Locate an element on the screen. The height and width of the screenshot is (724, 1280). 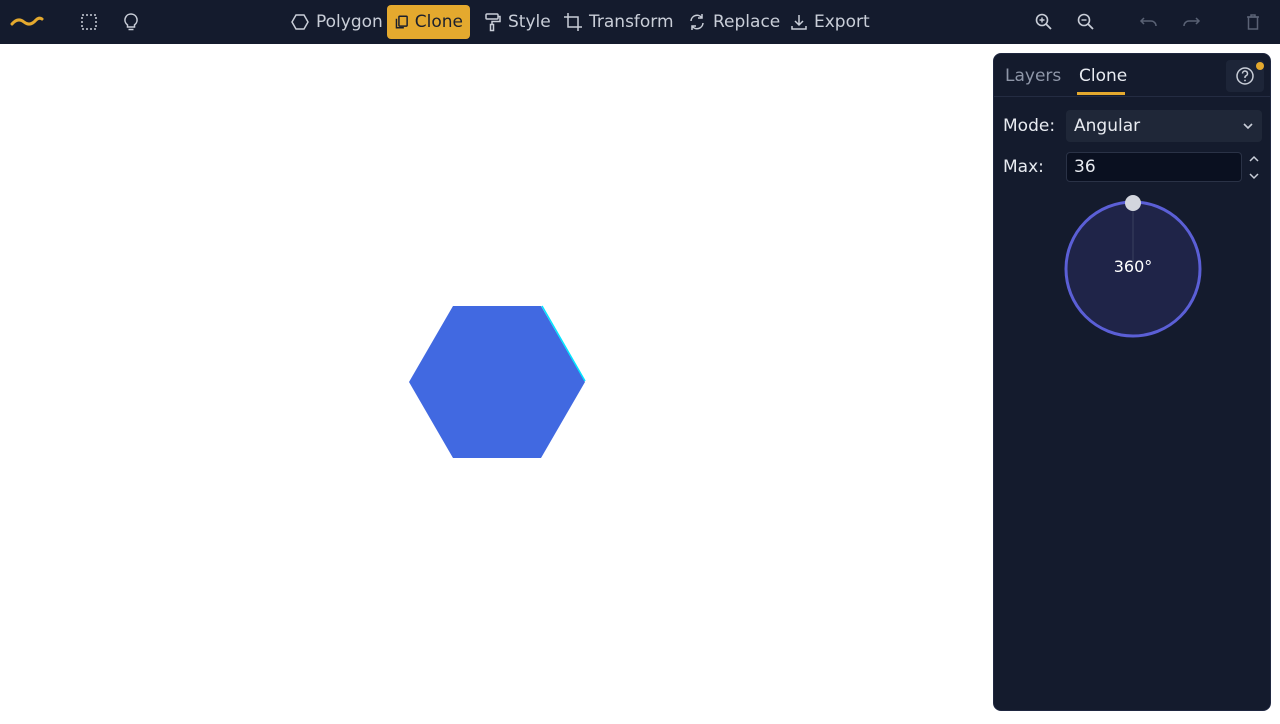
canvas-svg is located at coordinates (497, 381).